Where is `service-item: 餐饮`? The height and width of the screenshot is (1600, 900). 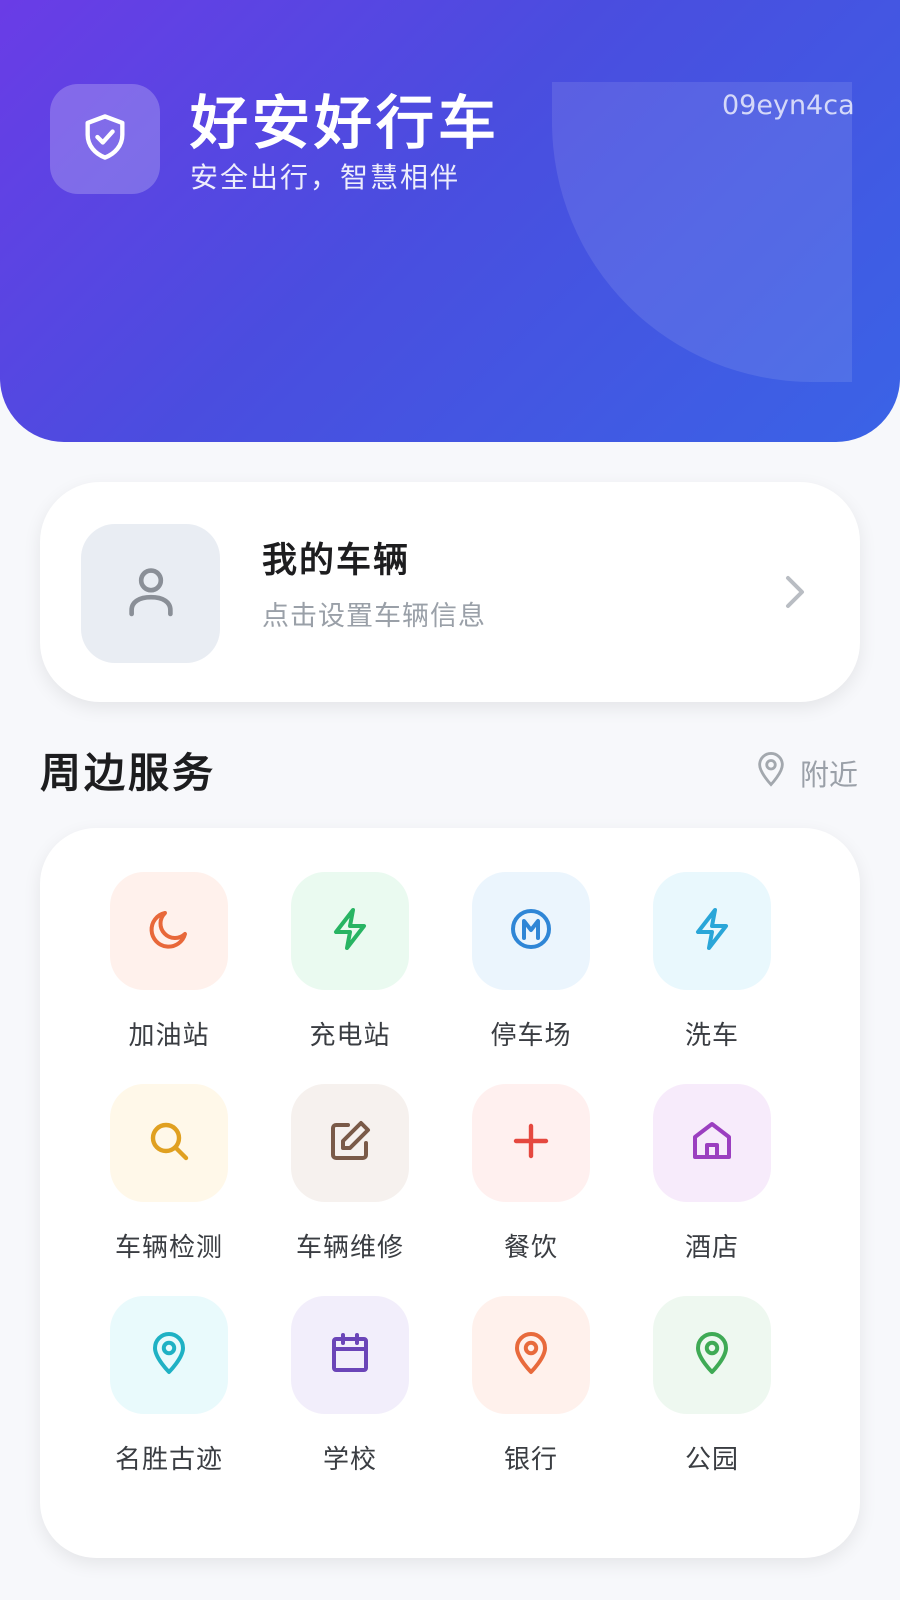 service-item: 餐饮 is located at coordinates (531, 1189).